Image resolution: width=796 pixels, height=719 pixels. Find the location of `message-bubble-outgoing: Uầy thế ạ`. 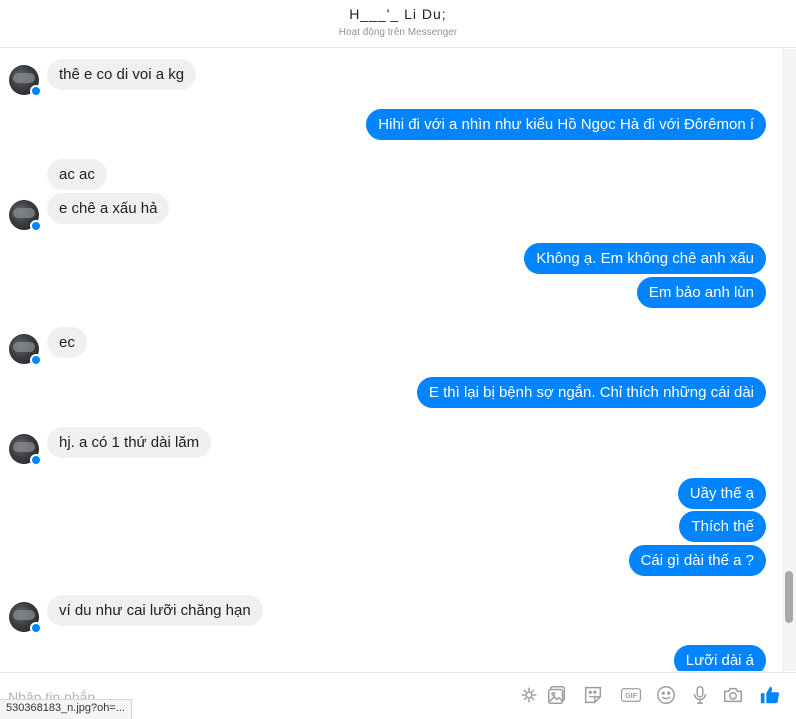

message-bubble-outgoing: Uầy thế ạ is located at coordinates (721, 493).